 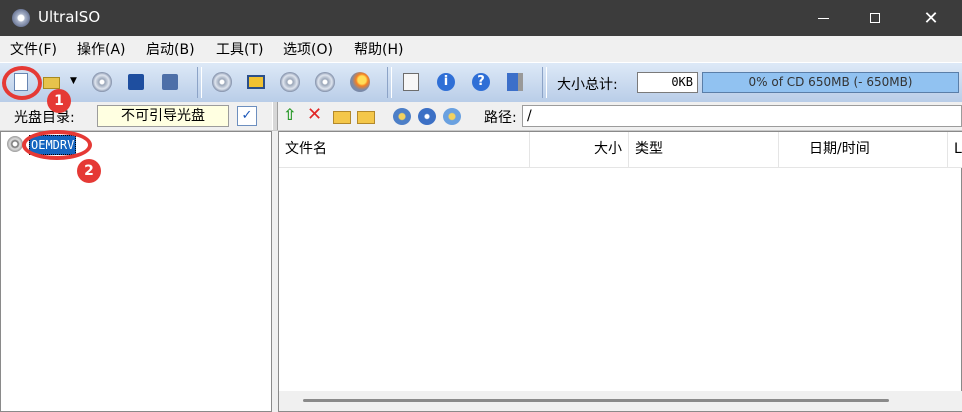 I want to click on rename-icon, so click(x=366, y=117).